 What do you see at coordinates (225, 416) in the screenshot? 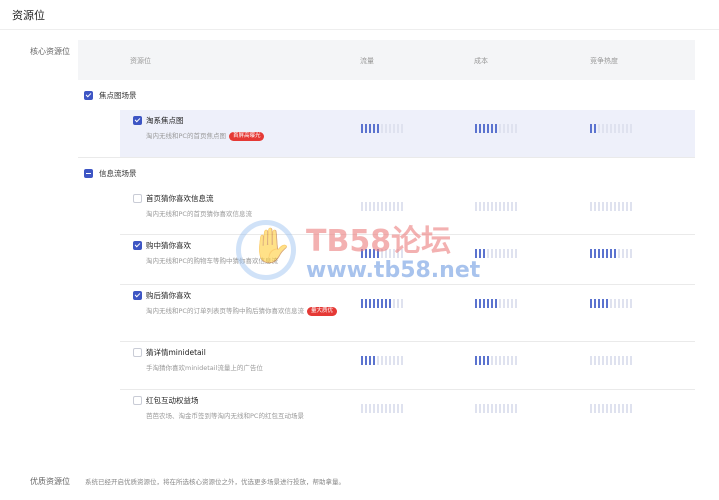
I see `resource-description: 芭芭农场、淘金币签到等淘内无线和PC的红包互动场景` at bounding box center [225, 416].